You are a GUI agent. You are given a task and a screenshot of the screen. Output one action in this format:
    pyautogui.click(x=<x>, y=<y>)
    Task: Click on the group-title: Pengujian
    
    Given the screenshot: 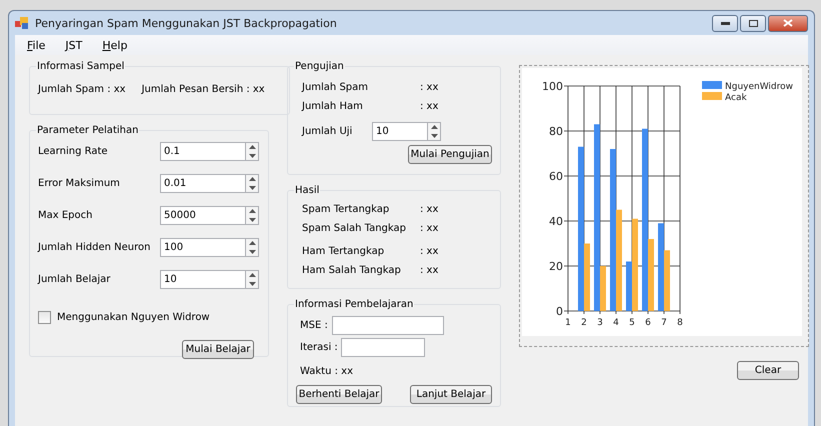 What is the action you would take?
    pyautogui.click(x=319, y=66)
    